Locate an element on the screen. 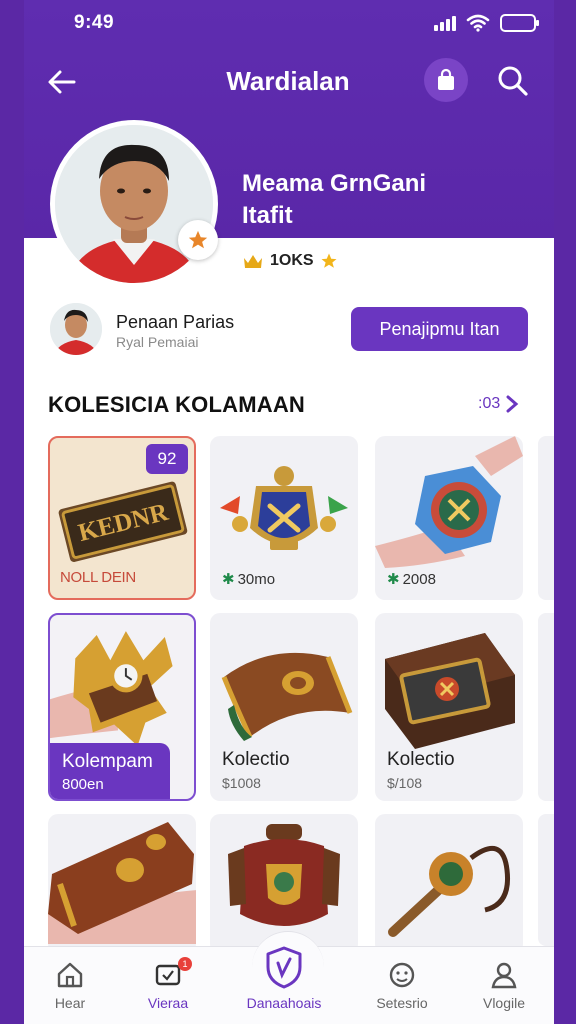  item-label: NOLL DEIN is located at coordinates (98, 577).